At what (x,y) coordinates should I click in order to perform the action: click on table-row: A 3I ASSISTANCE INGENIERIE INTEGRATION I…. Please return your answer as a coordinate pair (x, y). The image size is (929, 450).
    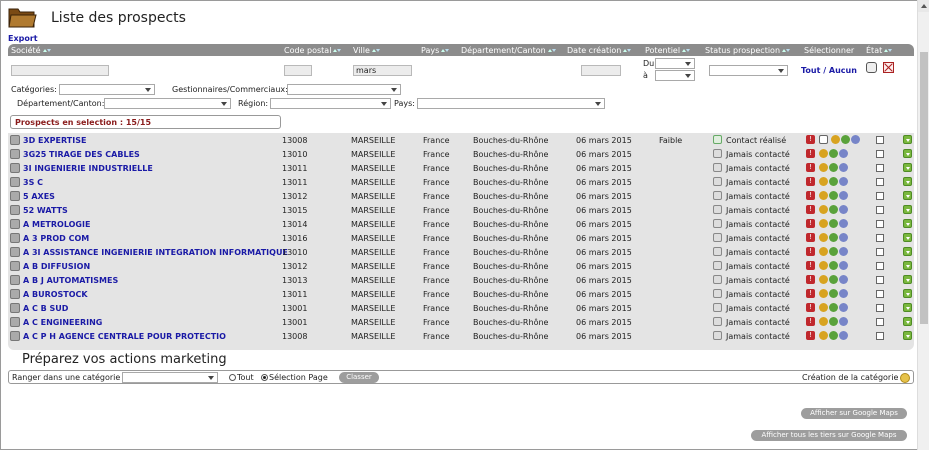
    Looking at the image, I should click on (461, 252).